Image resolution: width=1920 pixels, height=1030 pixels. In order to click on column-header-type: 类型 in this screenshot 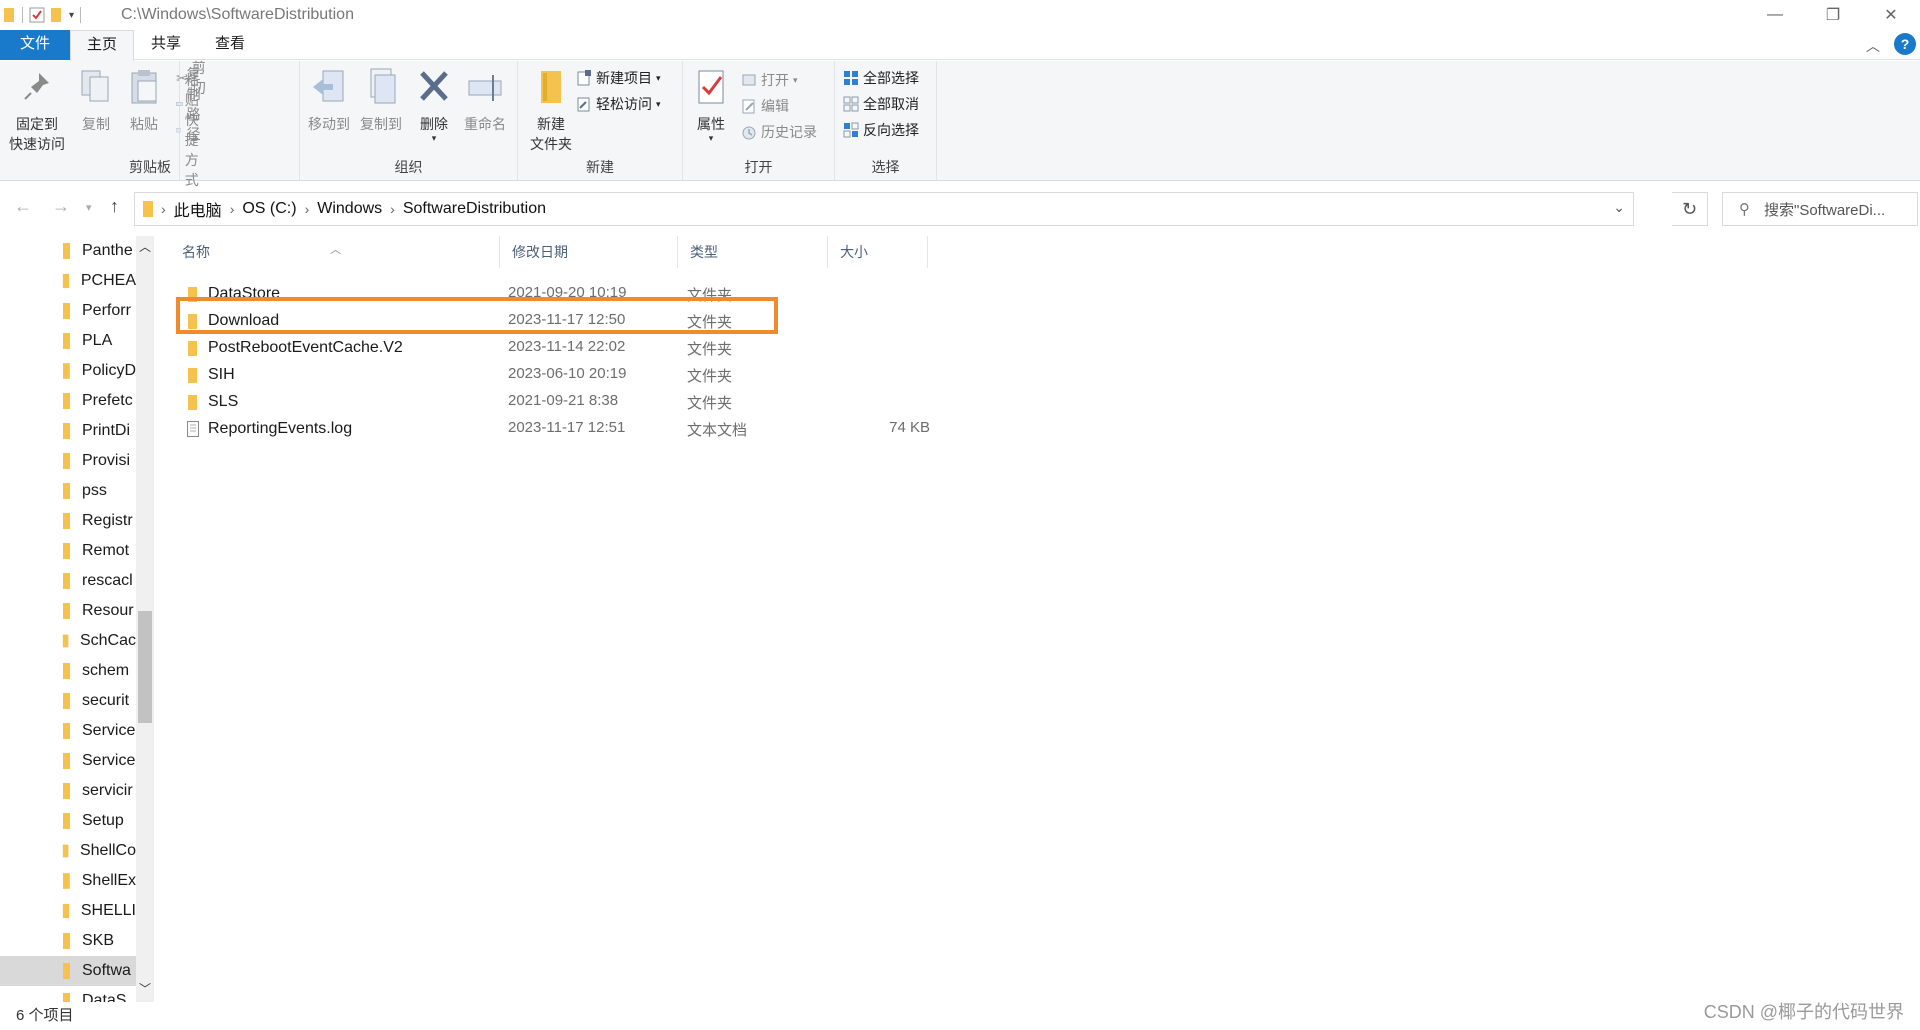, I will do `click(753, 252)`.